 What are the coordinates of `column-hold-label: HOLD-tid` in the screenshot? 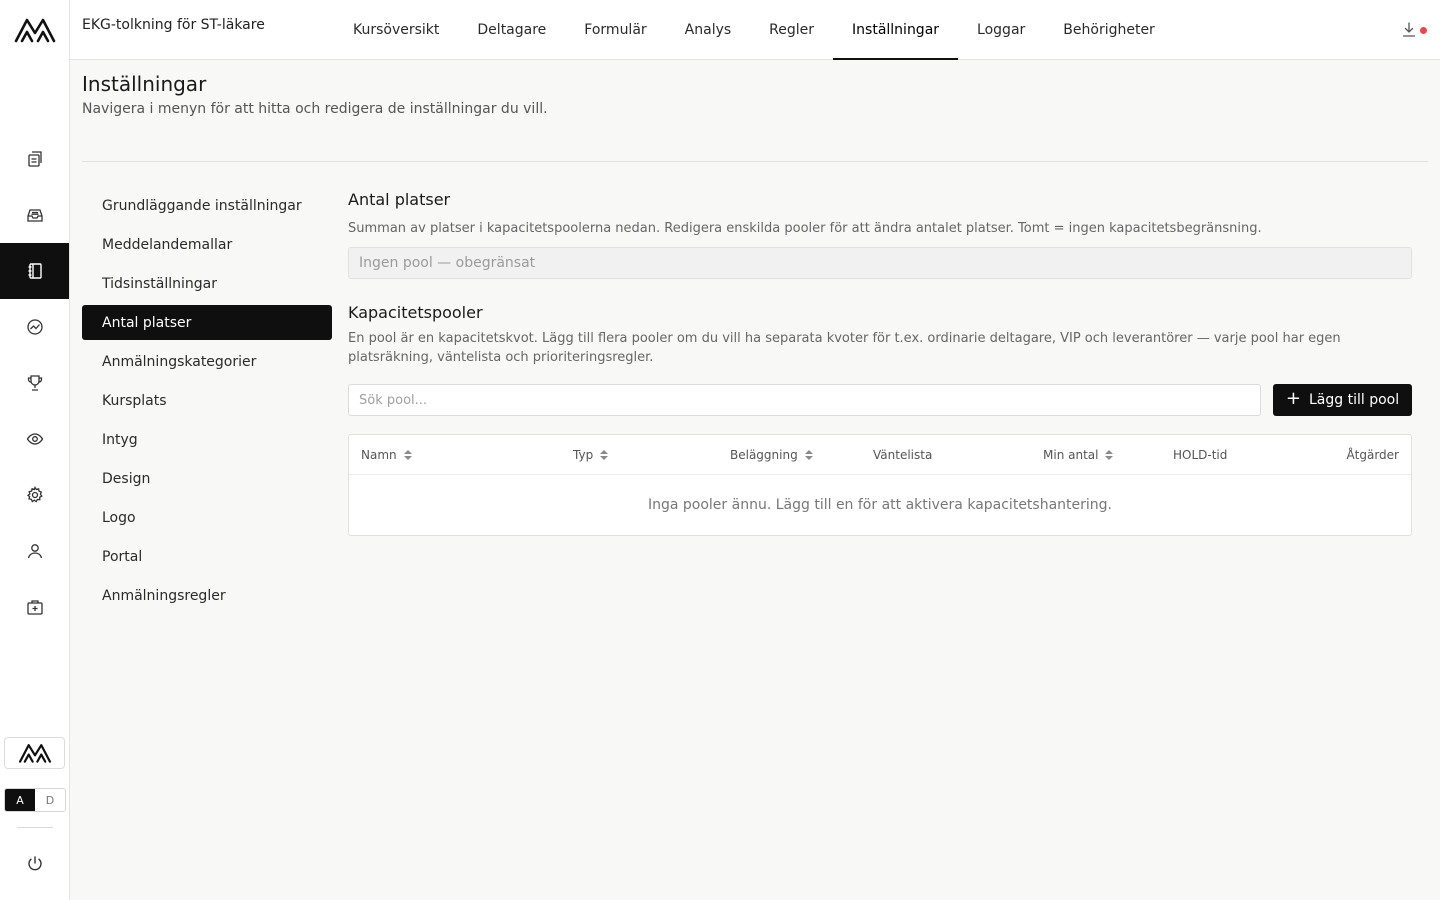 It's located at (1200, 455).